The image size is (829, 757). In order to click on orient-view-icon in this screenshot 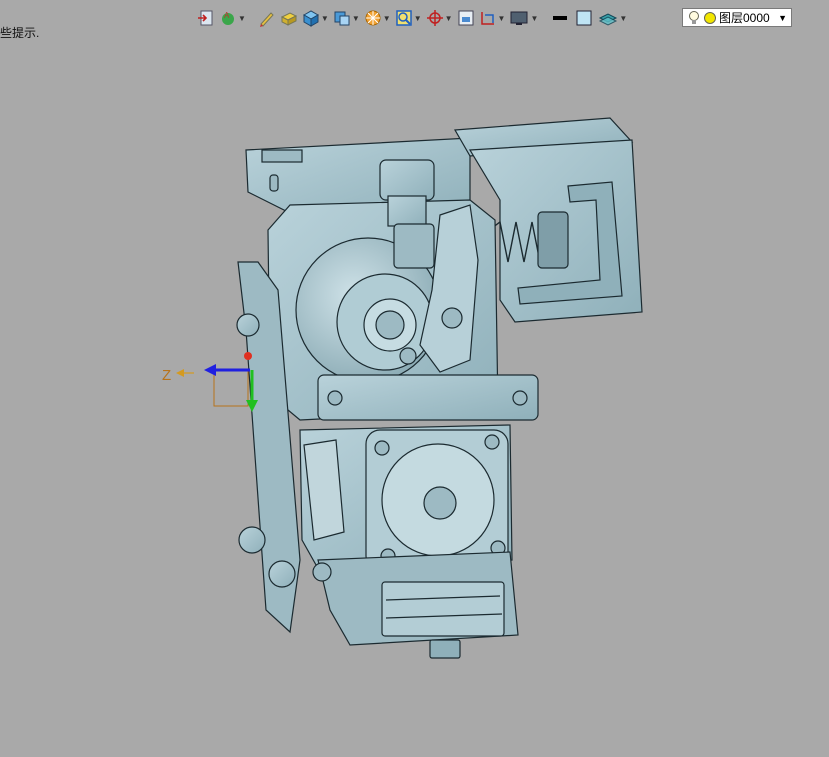, I will do `click(434, 18)`.